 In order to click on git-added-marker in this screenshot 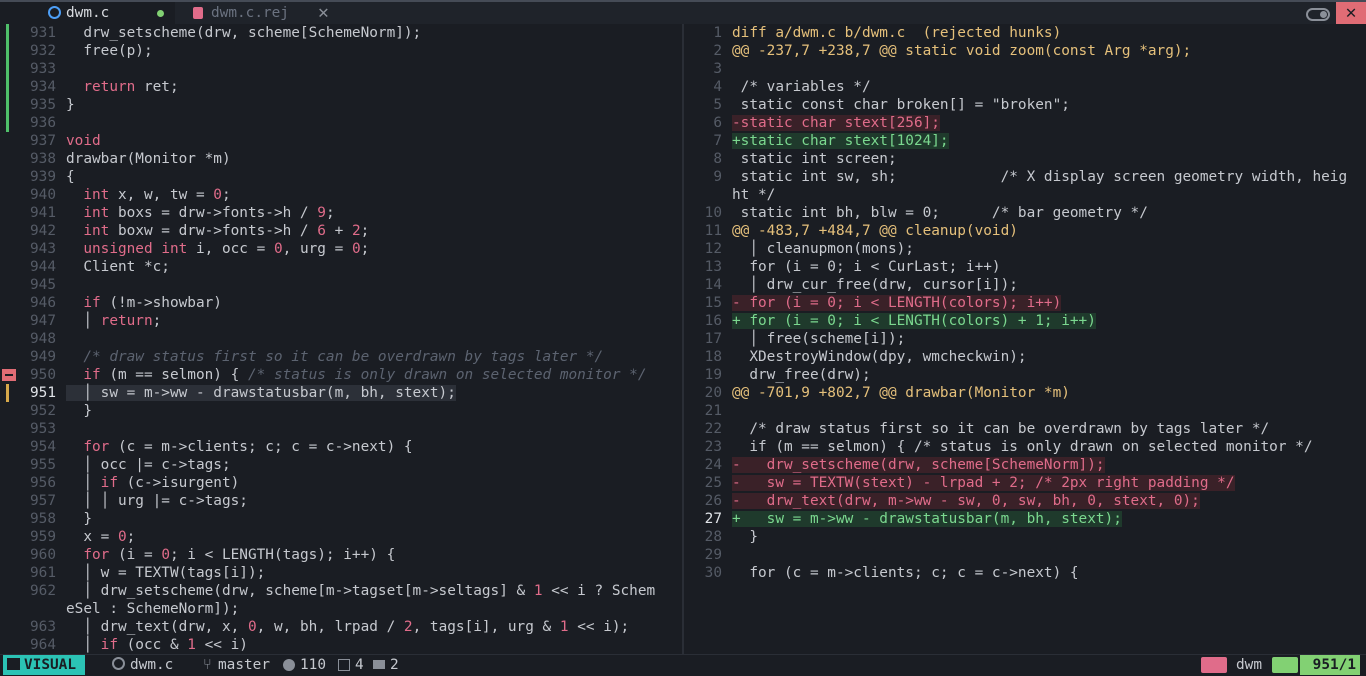, I will do `click(7, 69)`.